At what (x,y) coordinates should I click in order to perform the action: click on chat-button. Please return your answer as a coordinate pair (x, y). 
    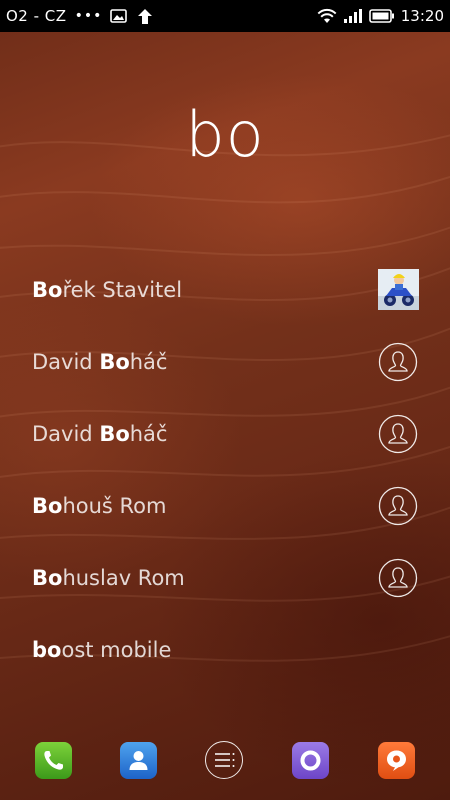
    Looking at the image, I should click on (396, 760).